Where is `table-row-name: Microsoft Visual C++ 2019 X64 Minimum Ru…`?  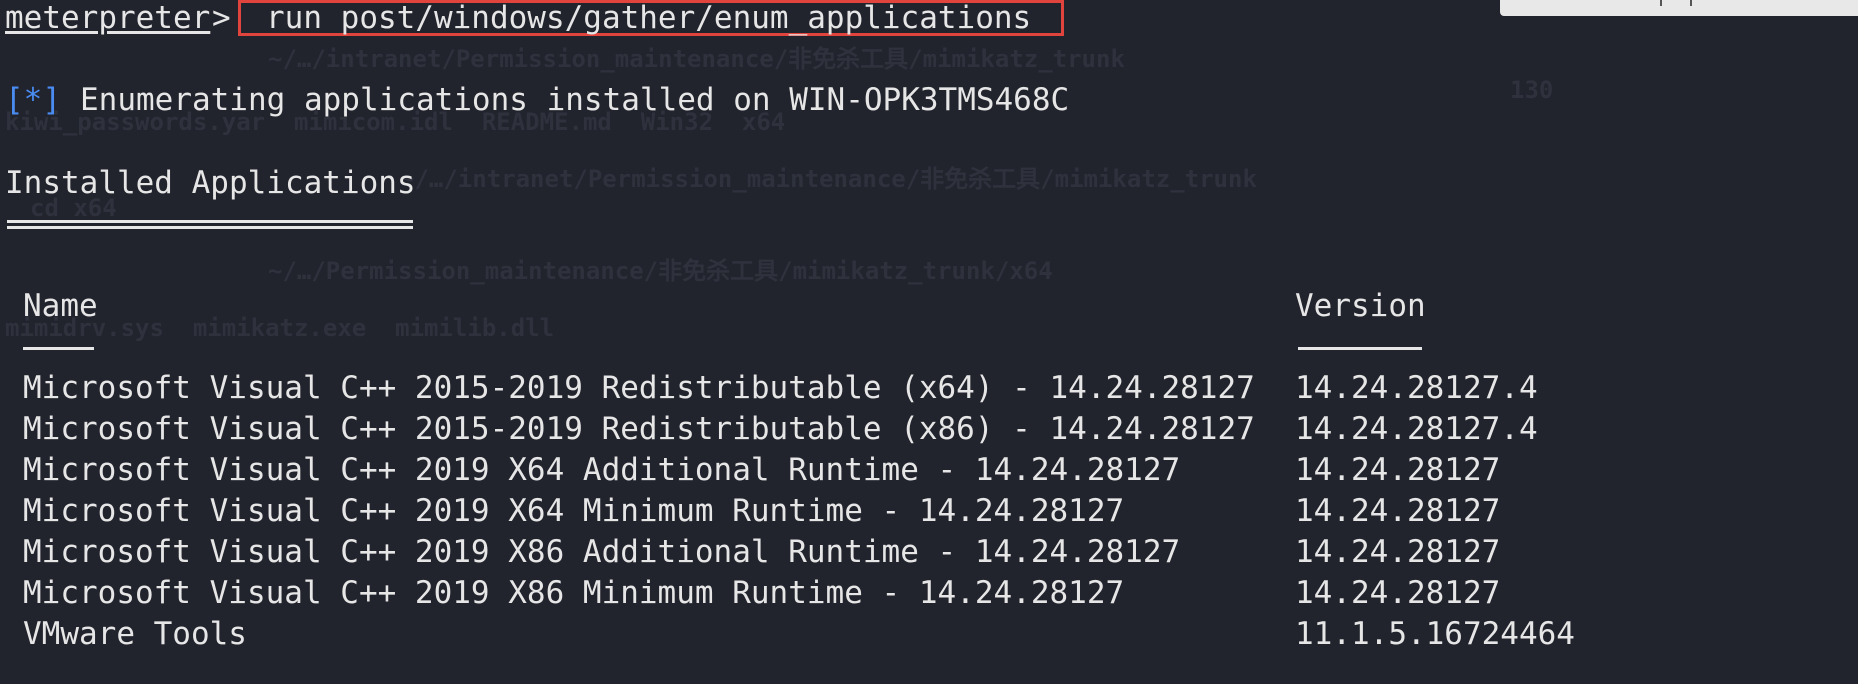
table-row-name: Microsoft Visual C++ 2019 X64 Minimum Ru… is located at coordinates (574, 511).